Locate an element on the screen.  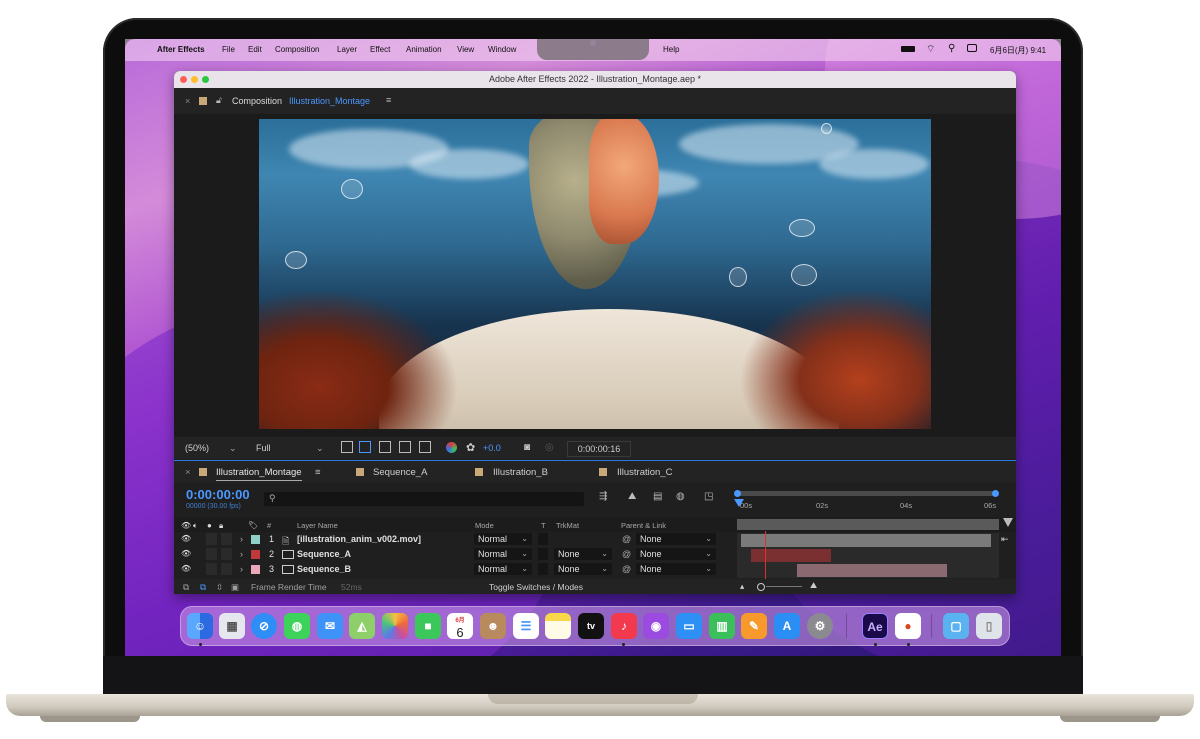
fast-previews-icon is located at coordinates (347, 447).